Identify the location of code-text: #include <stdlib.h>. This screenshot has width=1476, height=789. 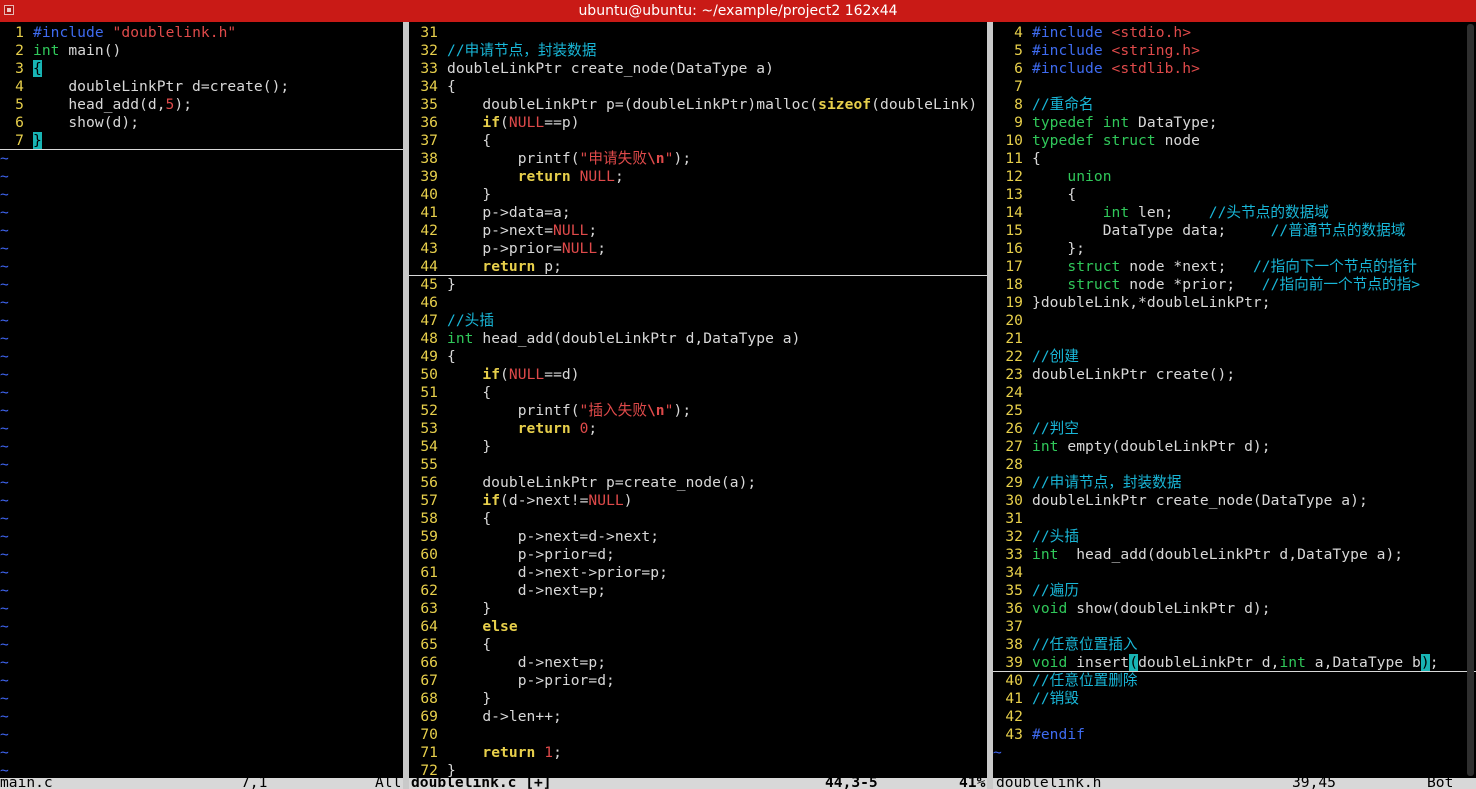
(1116, 68).